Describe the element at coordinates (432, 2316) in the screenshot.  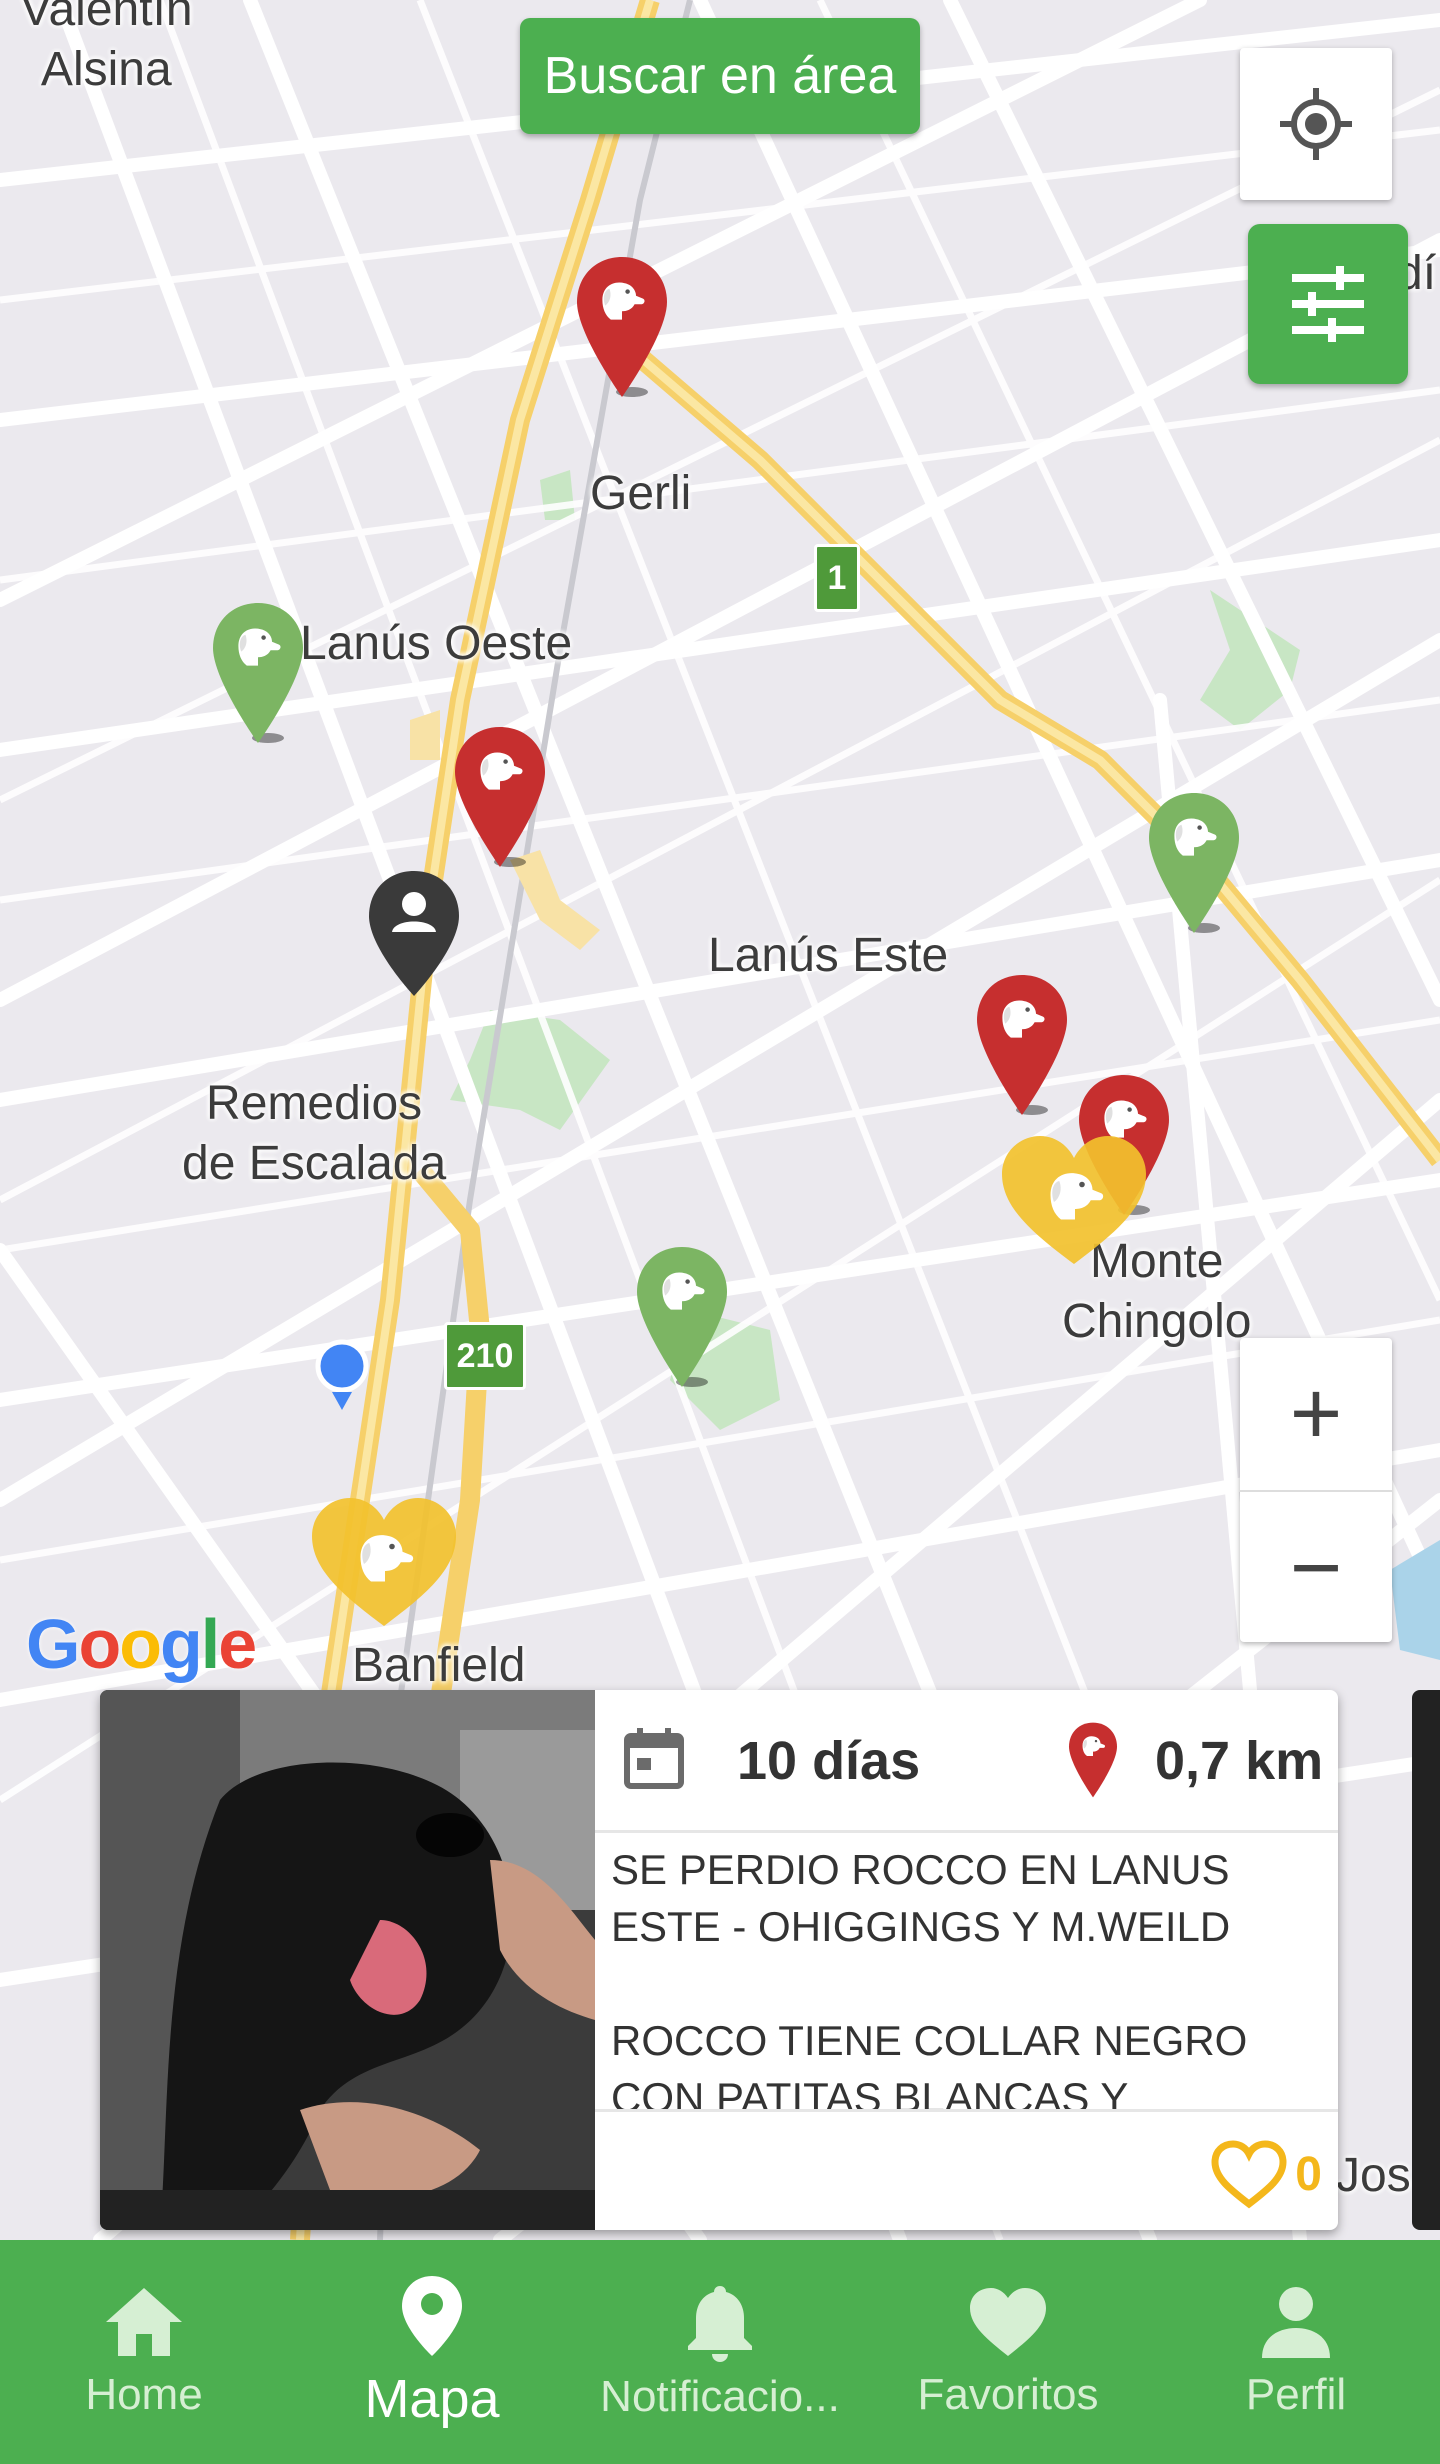
I see `map-pin-icon` at that location.